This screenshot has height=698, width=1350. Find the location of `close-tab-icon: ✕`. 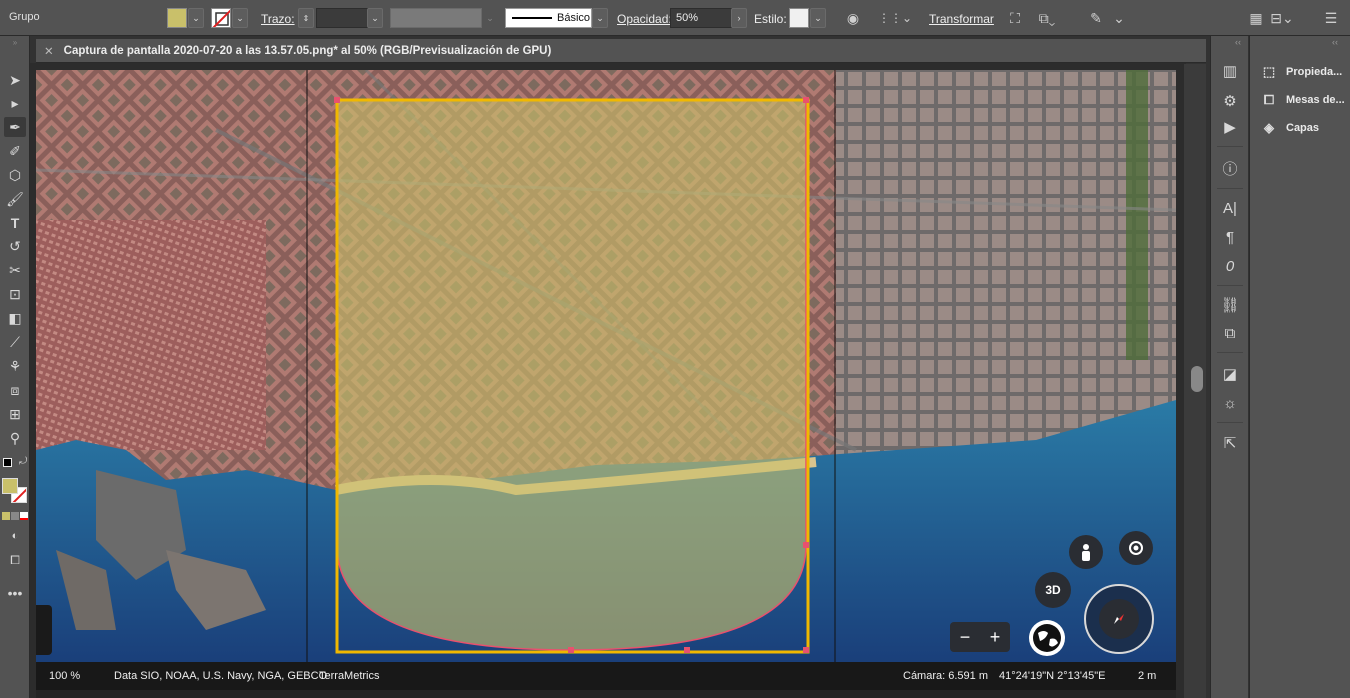

close-tab-icon: ✕ is located at coordinates (49, 51).